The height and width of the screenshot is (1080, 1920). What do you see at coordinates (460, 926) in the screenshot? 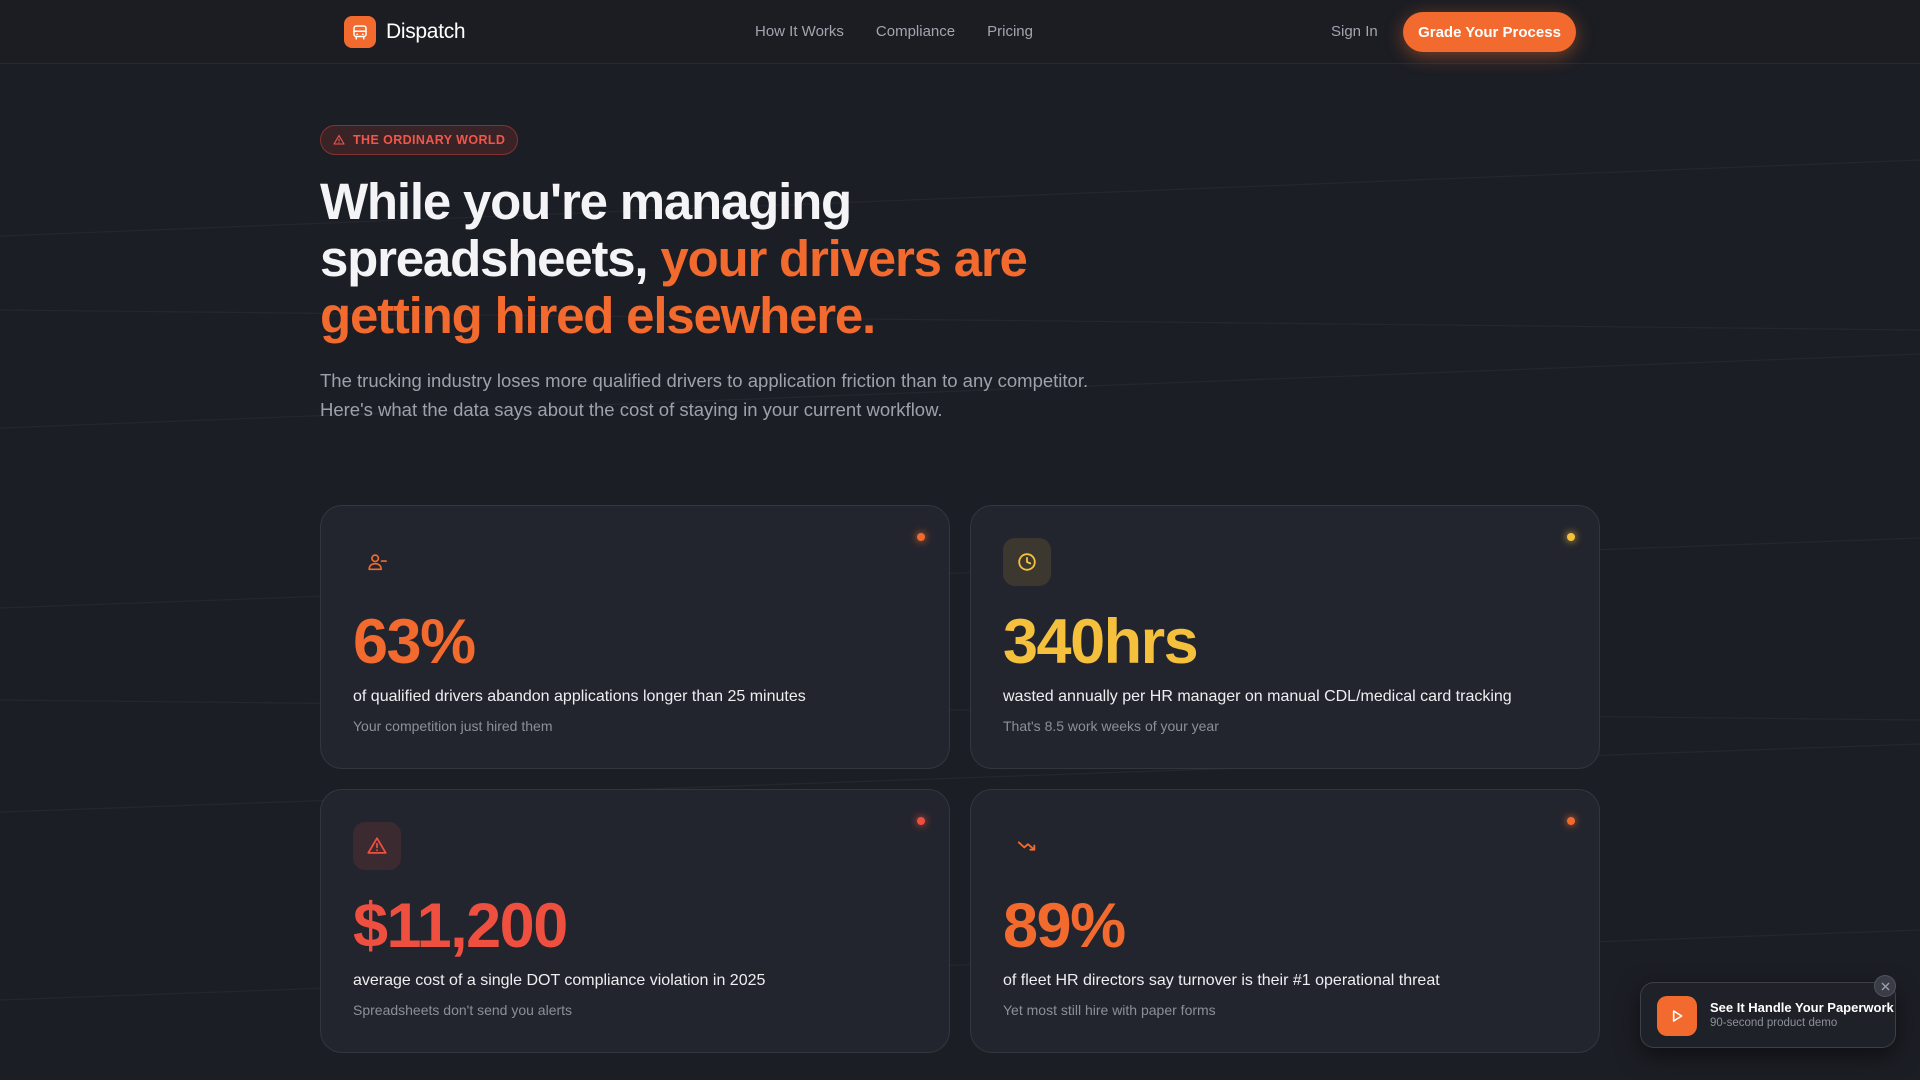
I see `stat-value: $11,200` at bounding box center [460, 926].